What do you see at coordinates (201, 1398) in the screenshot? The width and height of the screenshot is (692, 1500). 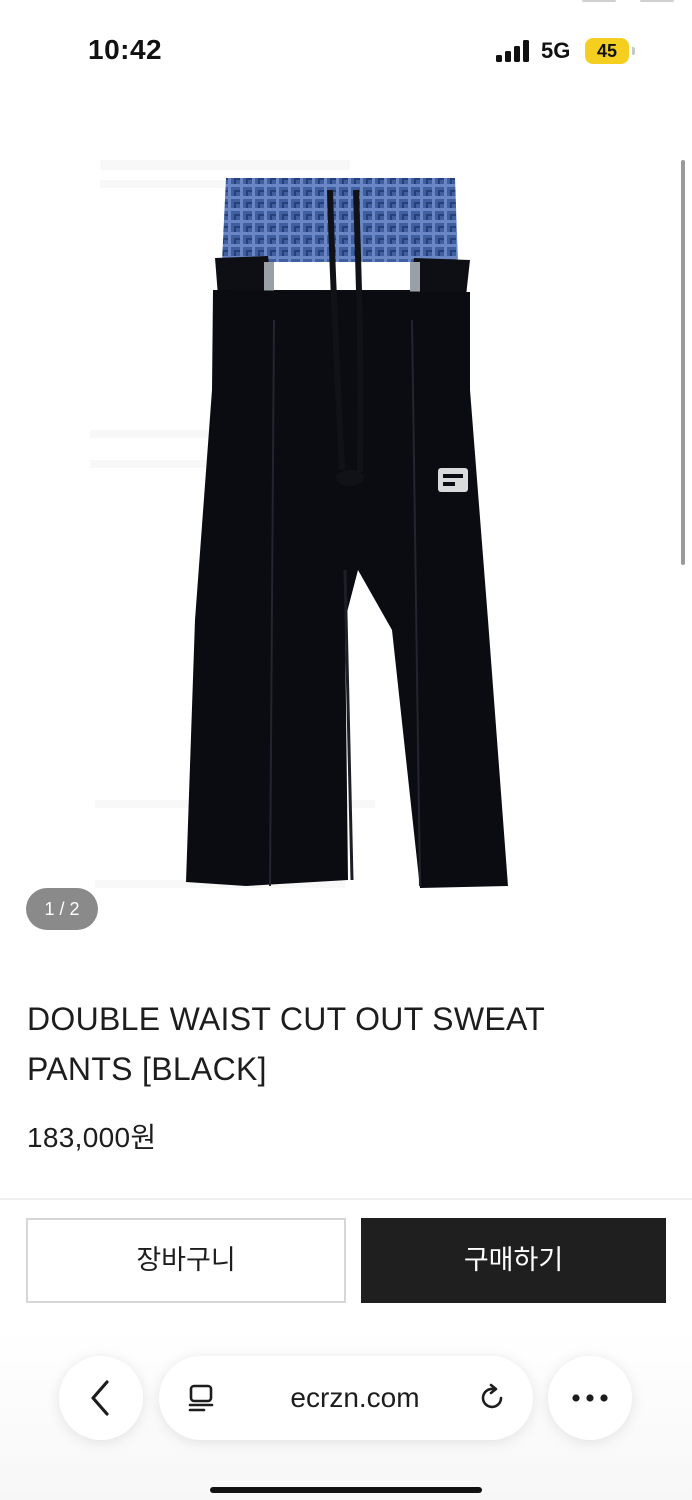 I see `reader-icon` at bounding box center [201, 1398].